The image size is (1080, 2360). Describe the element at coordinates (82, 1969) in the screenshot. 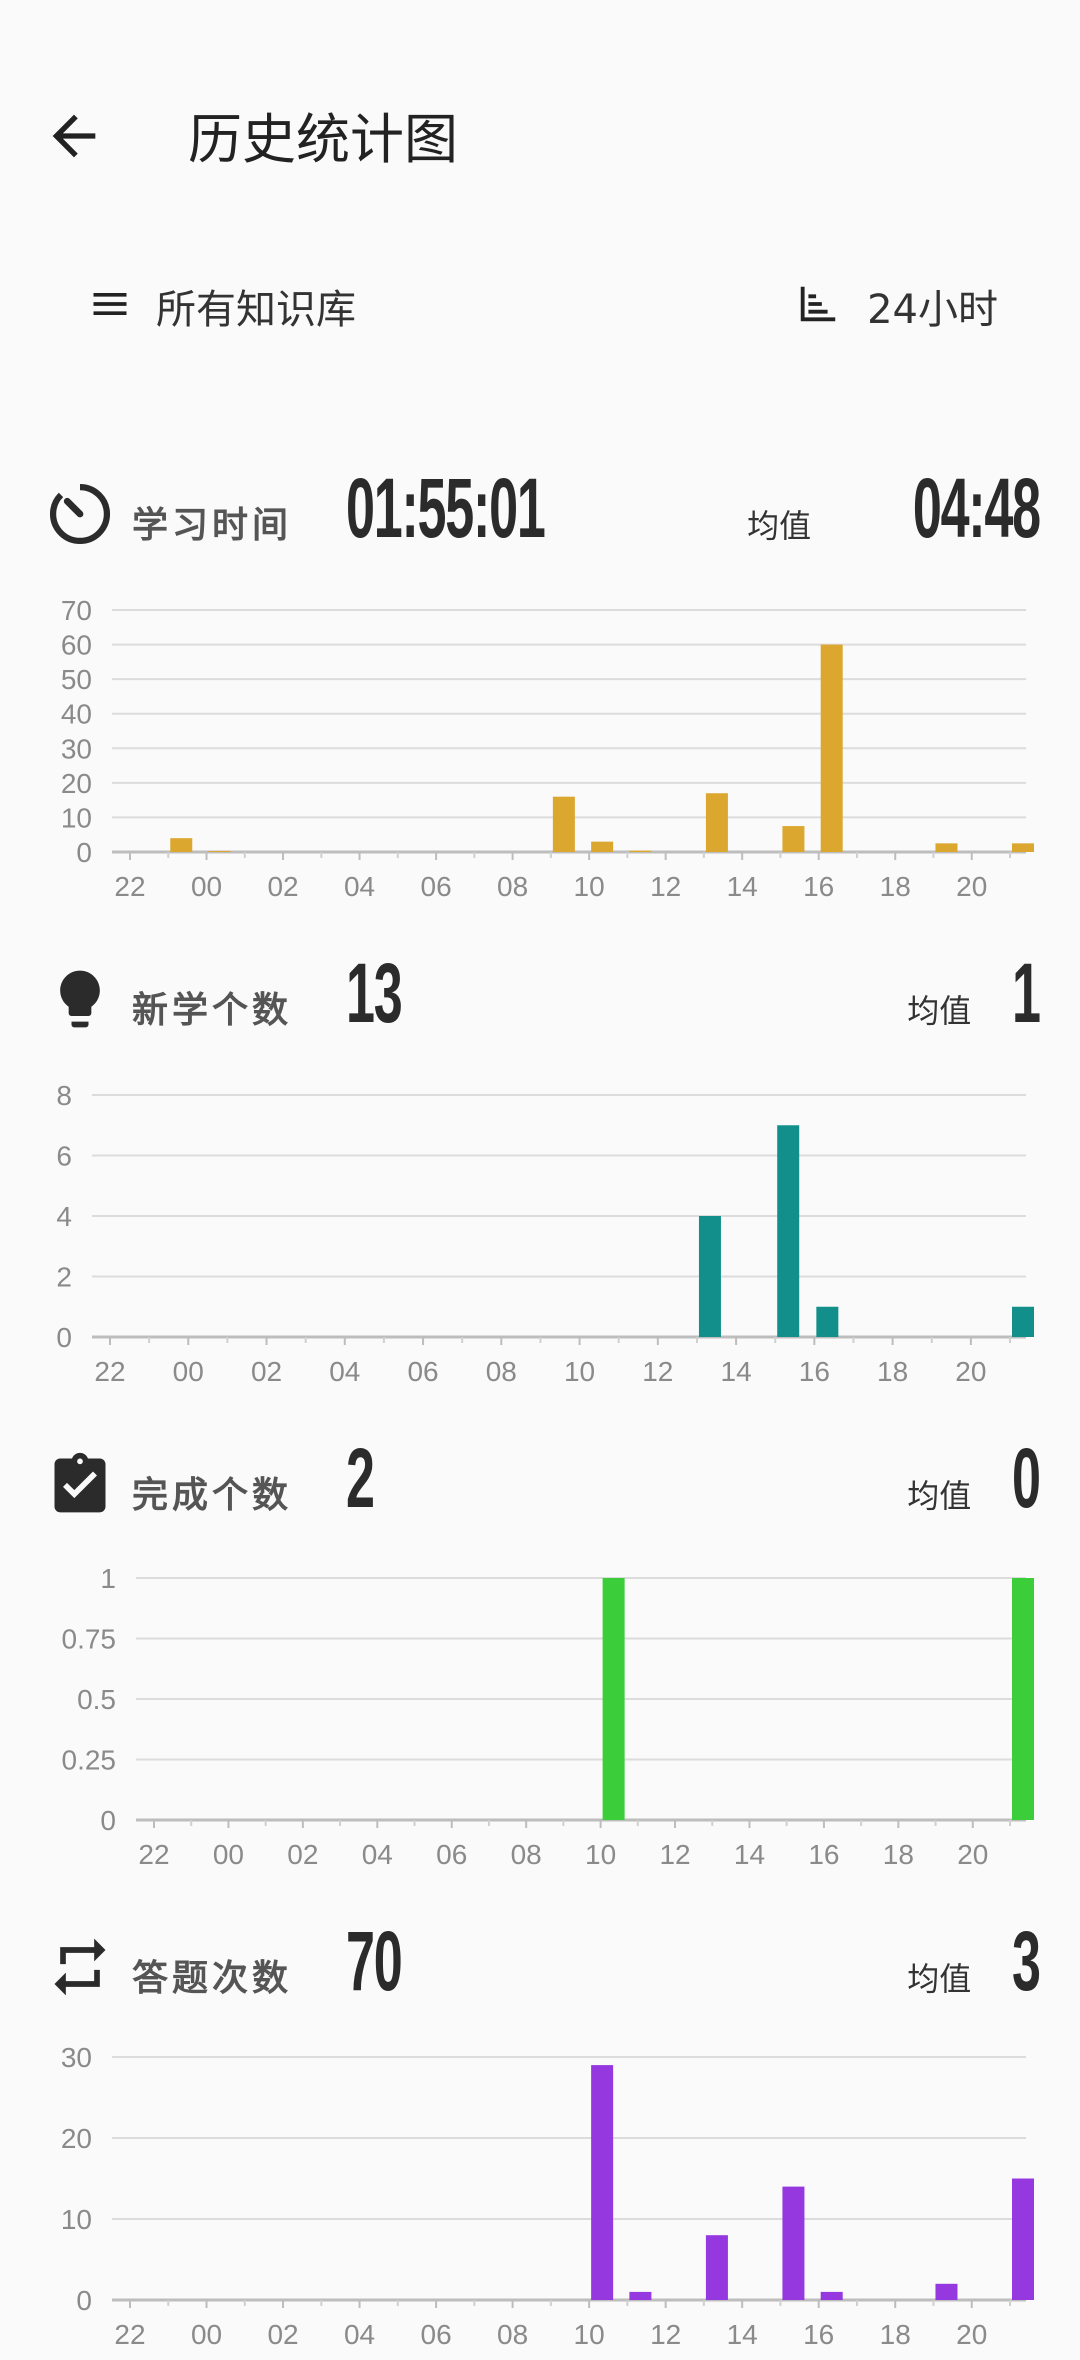

I see `repeat-icon` at that location.